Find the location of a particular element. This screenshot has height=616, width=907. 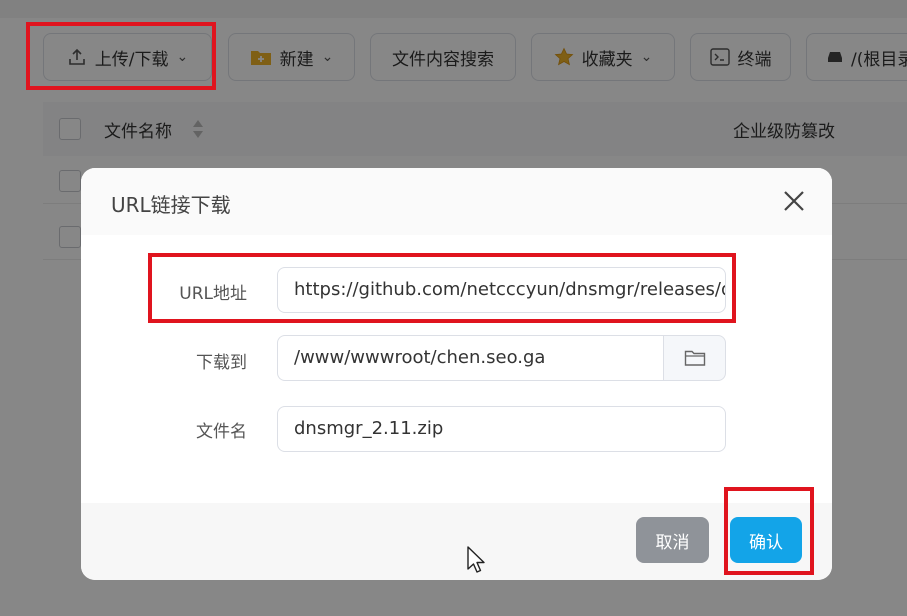

folder-icon is located at coordinates (694, 358).